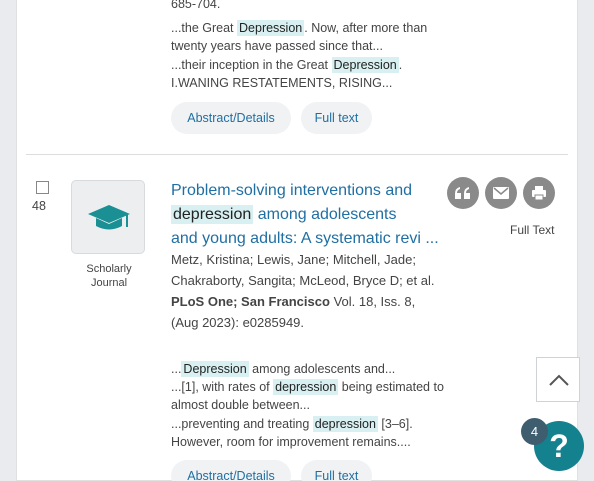  I want to click on abstract-details-button: Abstract/Details, so click(231, 470).